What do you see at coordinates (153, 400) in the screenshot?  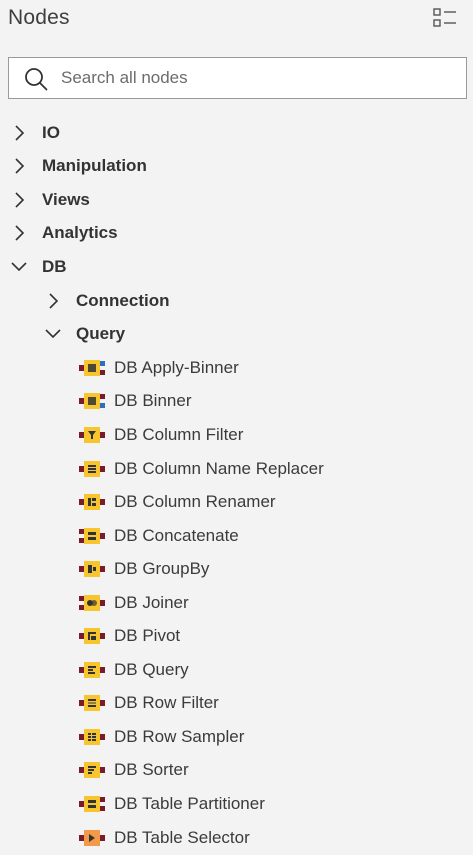 I see `node-label: DB Binner` at bounding box center [153, 400].